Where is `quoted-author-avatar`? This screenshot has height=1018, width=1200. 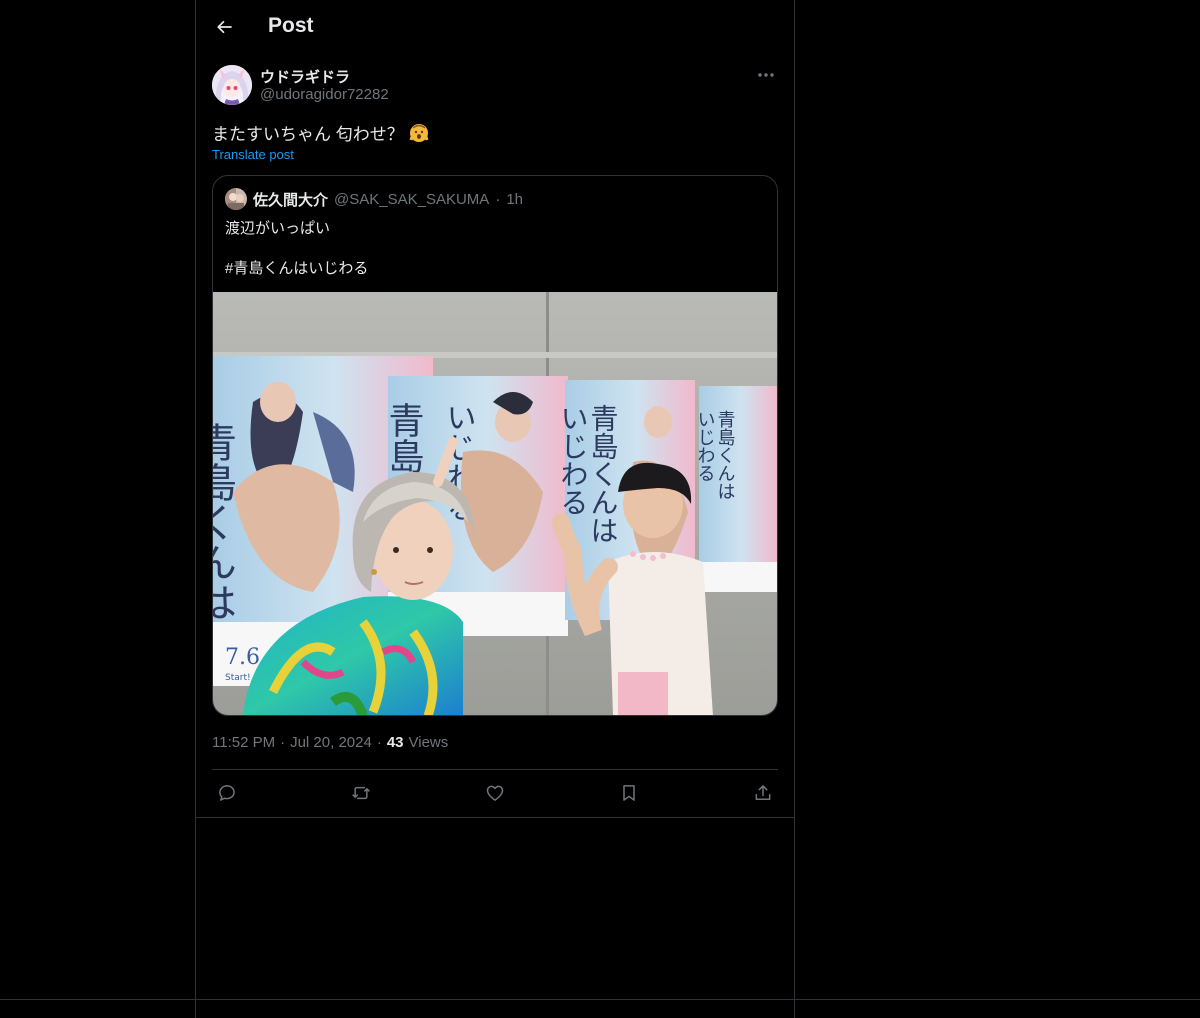 quoted-author-avatar is located at coordinates (236, 199).